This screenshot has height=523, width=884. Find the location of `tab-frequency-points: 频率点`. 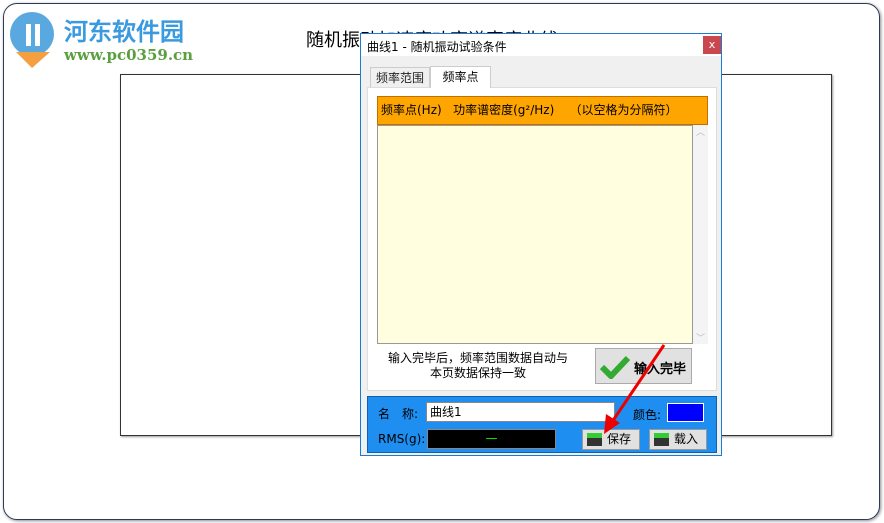

tab-frequency-points: 频率点 is located at coordinates (460, 77).